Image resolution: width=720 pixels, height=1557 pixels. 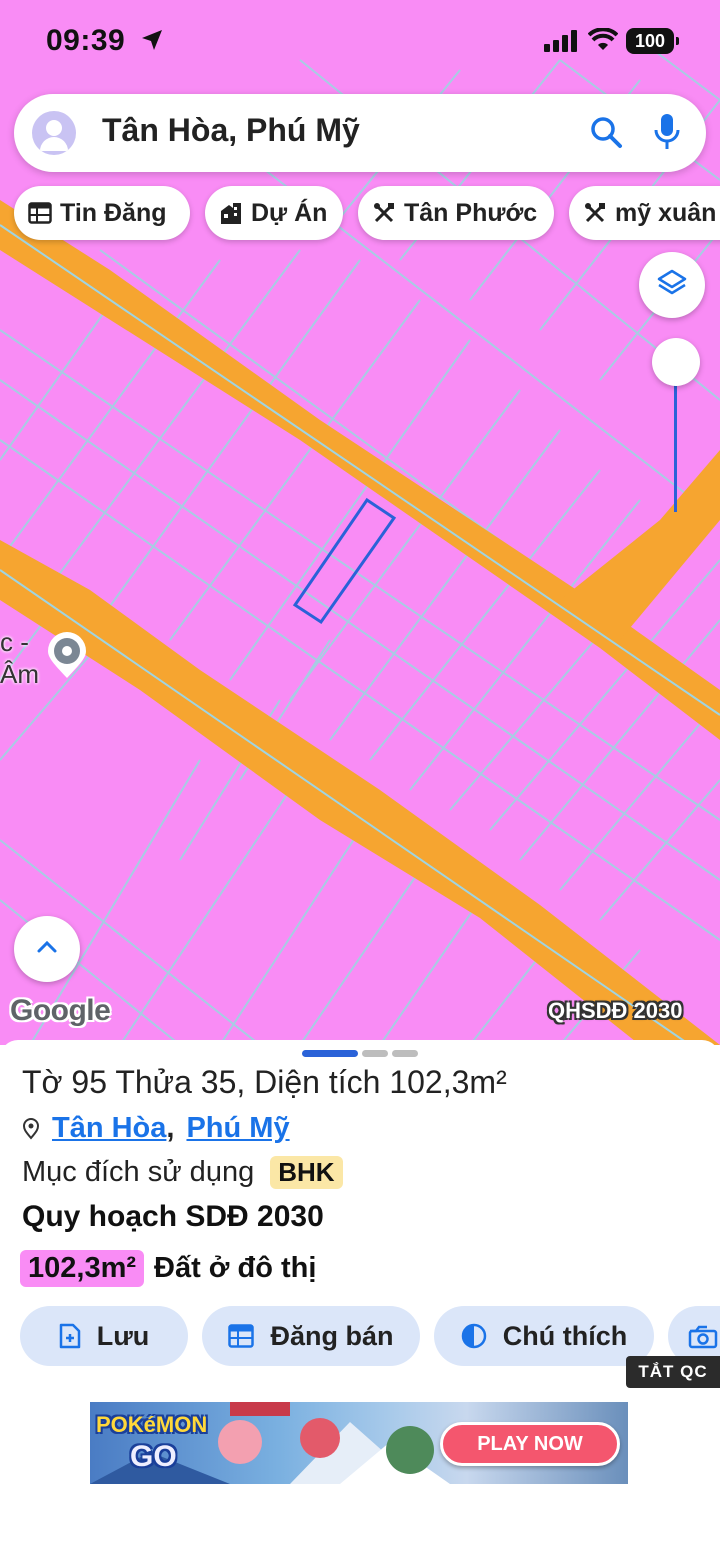 I want to click on sheet-handle, so click(x=330, y=1053).